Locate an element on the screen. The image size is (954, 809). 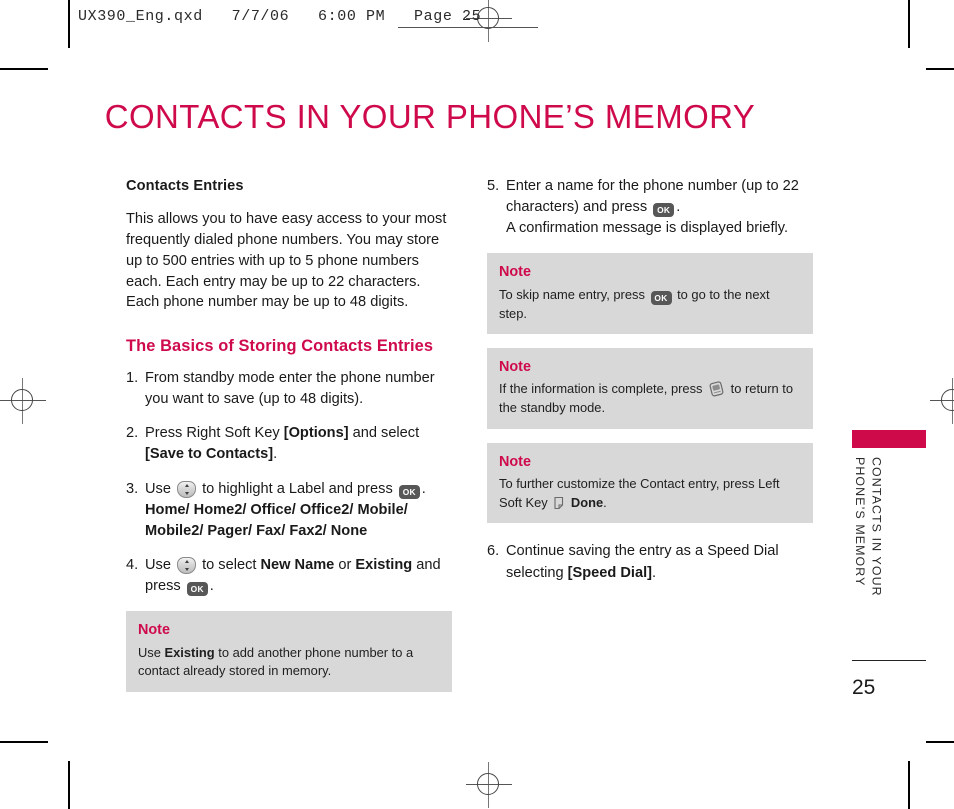
step-4-new-name: New Name is located at coordinates (297, 565).